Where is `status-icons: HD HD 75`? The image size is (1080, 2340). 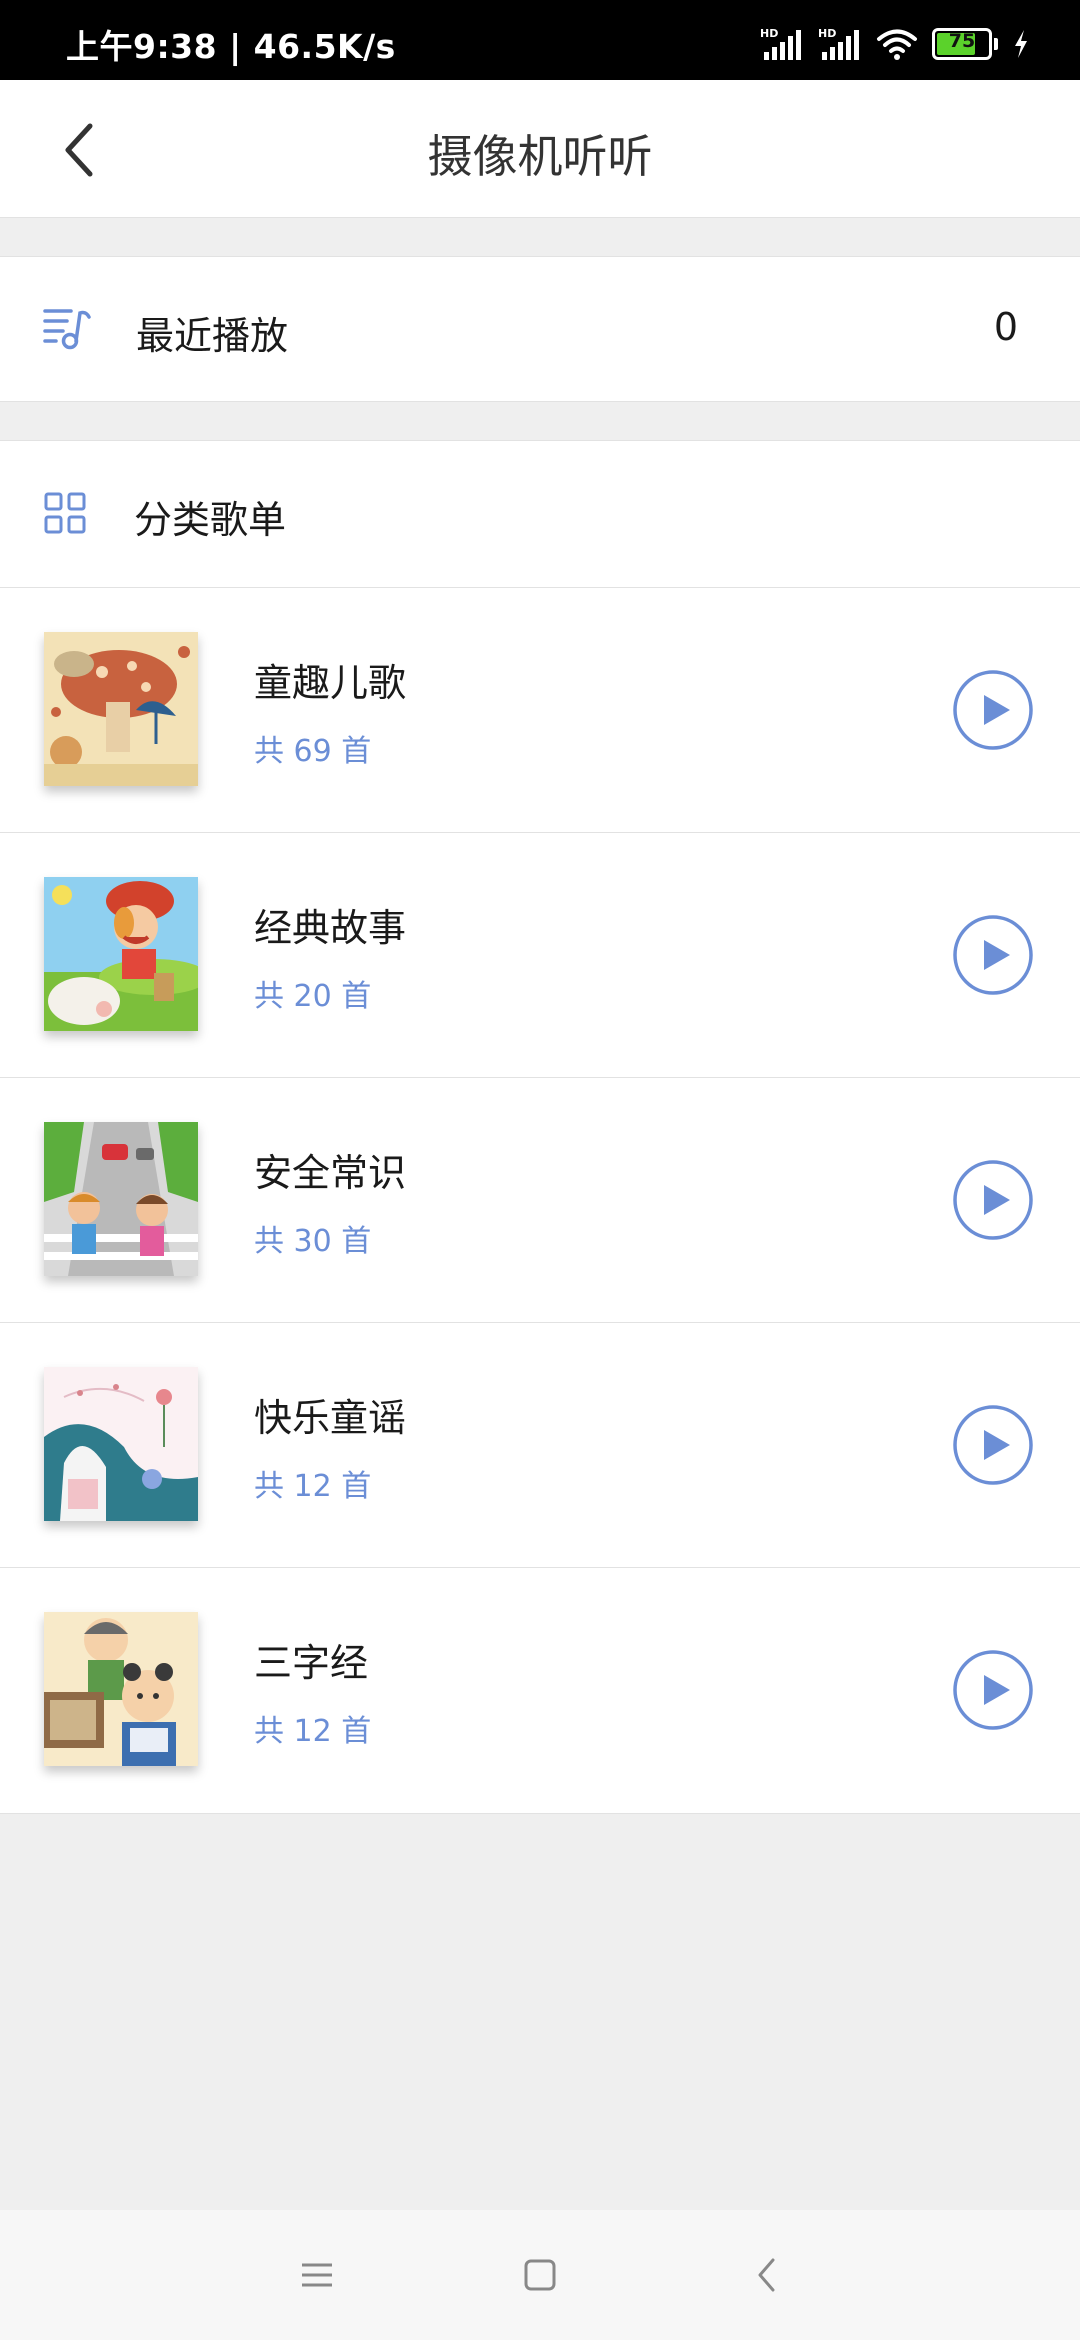 status-icons: HD HD 75 is located at coordinates (895, 44).